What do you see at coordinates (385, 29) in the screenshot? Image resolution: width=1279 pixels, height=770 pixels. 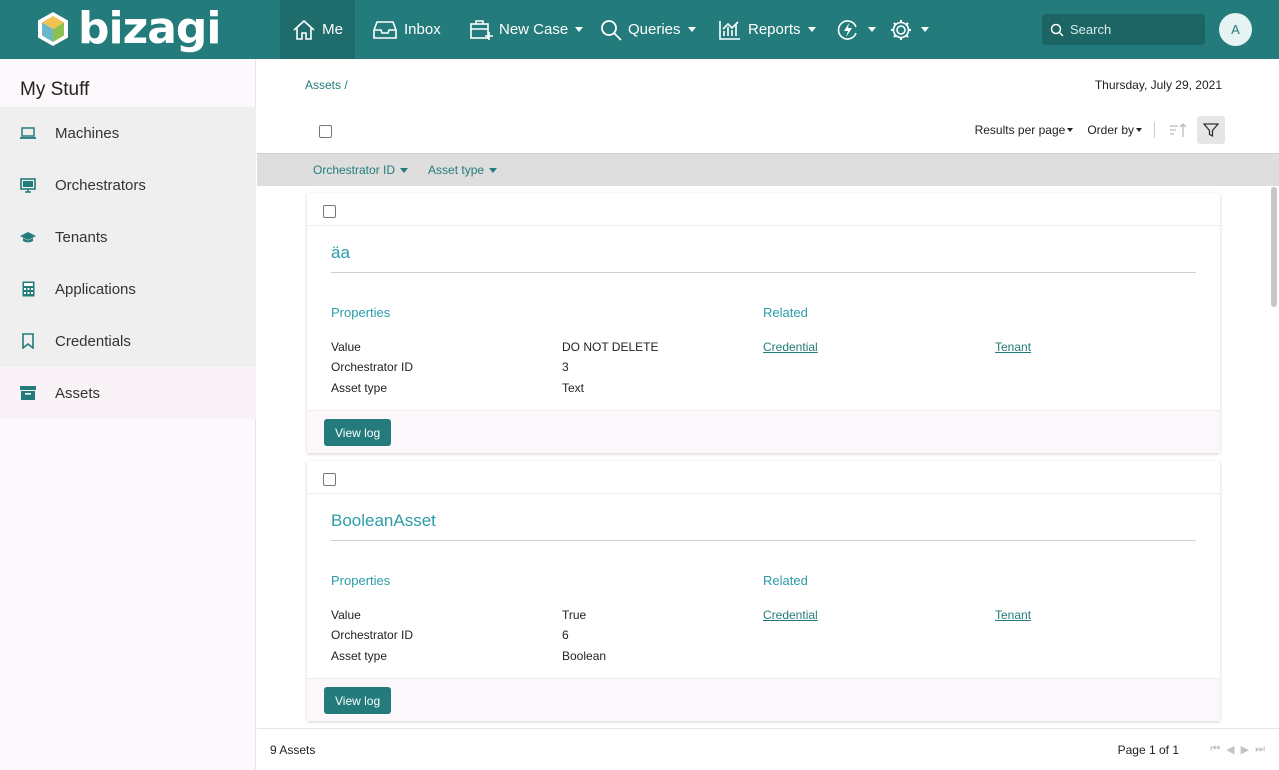 I see `inbox-icon` at bounding box center [385, 29].